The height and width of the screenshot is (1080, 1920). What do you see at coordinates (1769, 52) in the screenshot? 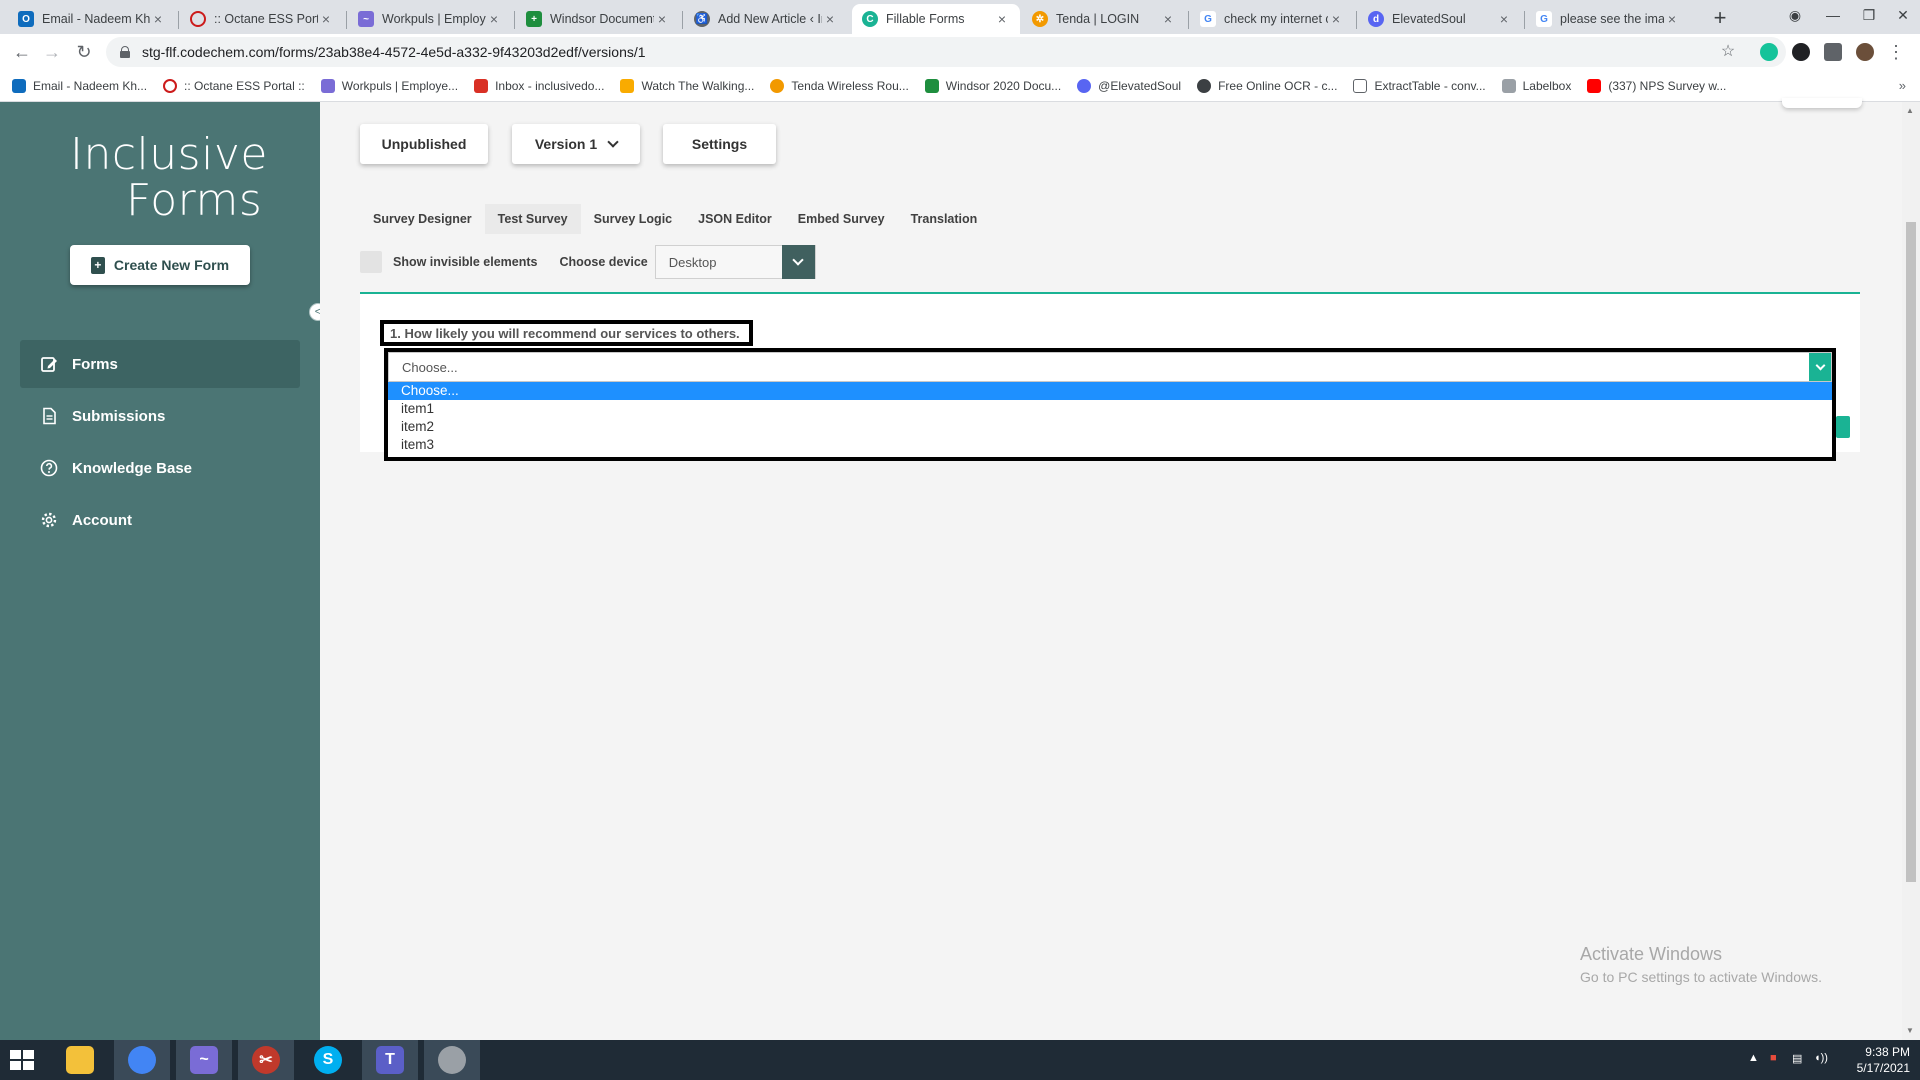
I see `grammarly-icon` at bounding box center [1769, 52].